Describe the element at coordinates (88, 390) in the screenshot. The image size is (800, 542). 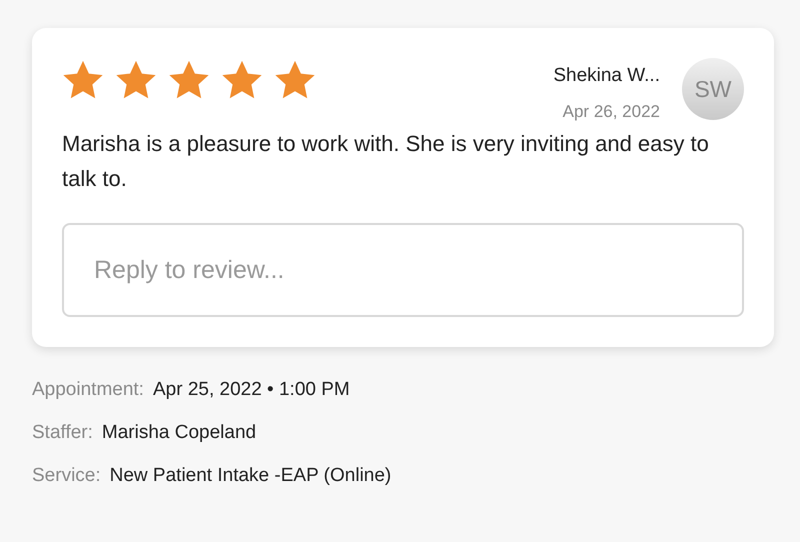
I see `detail-label: Appointment:` at that location.